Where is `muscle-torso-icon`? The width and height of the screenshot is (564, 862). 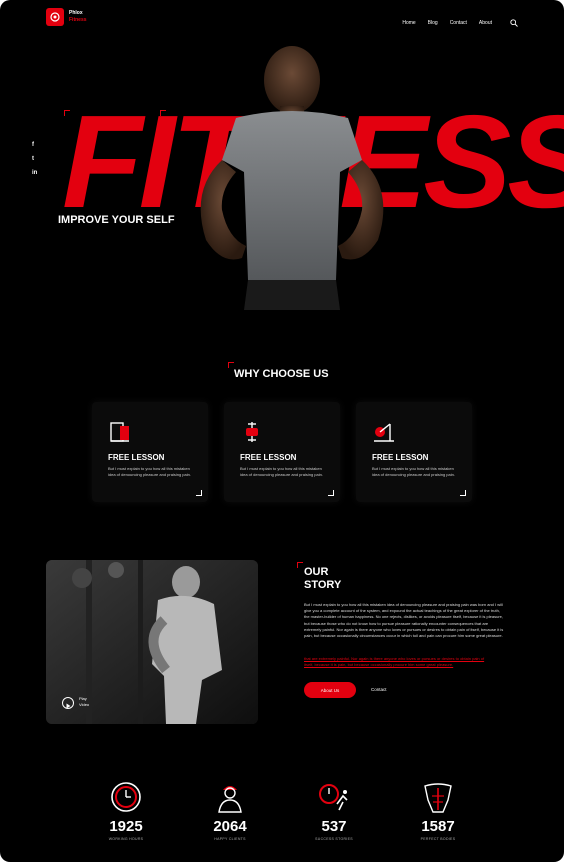 muscle-torso-icon is located at coordinates (438, 797).